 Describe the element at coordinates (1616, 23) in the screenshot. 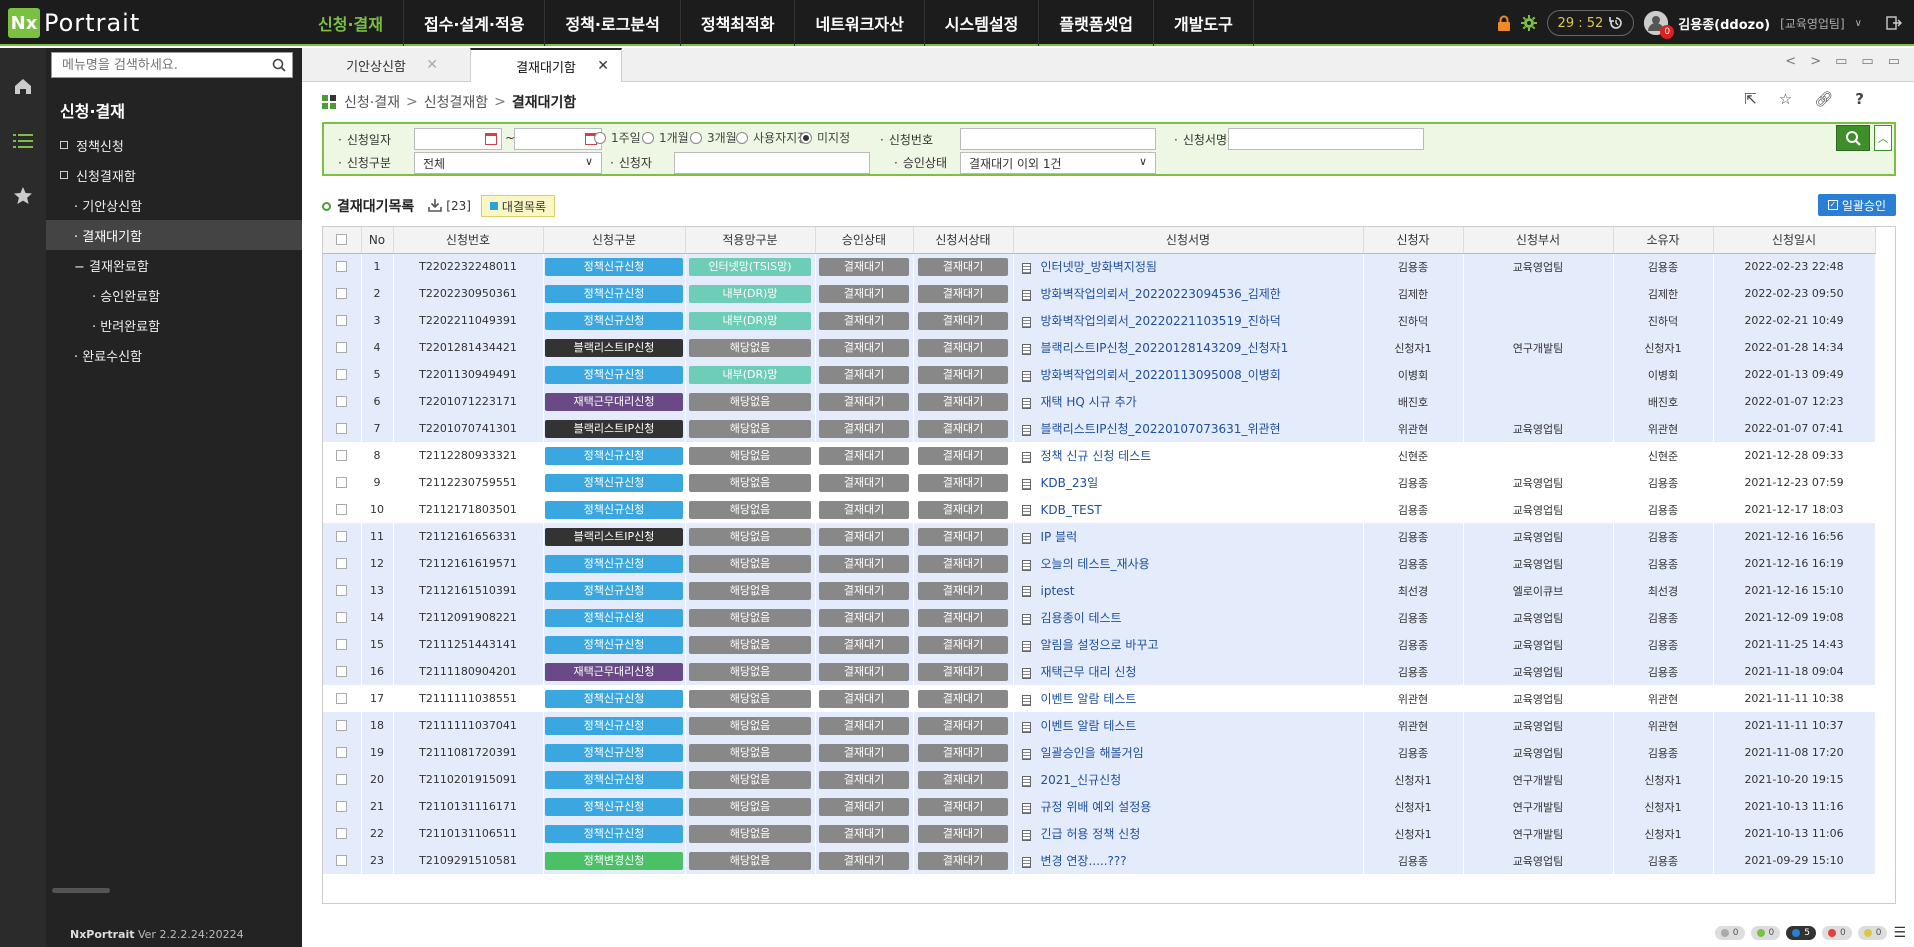

I see `refresh-timer-icon` at that location.